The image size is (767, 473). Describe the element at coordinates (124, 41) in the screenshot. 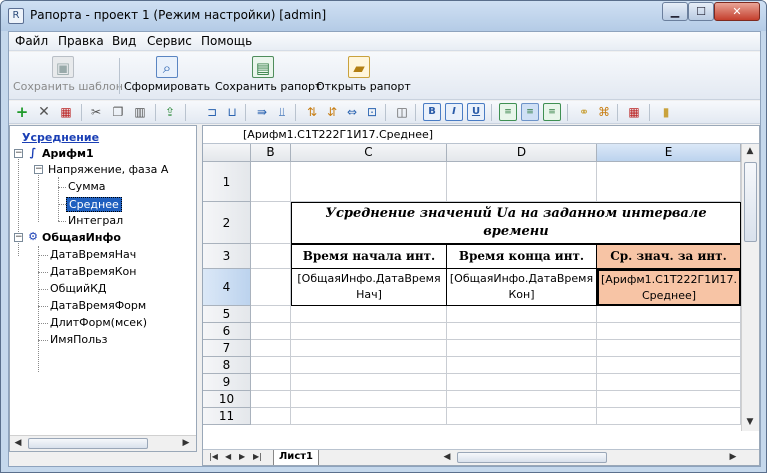

I see `menu-view: Вид` at that location.